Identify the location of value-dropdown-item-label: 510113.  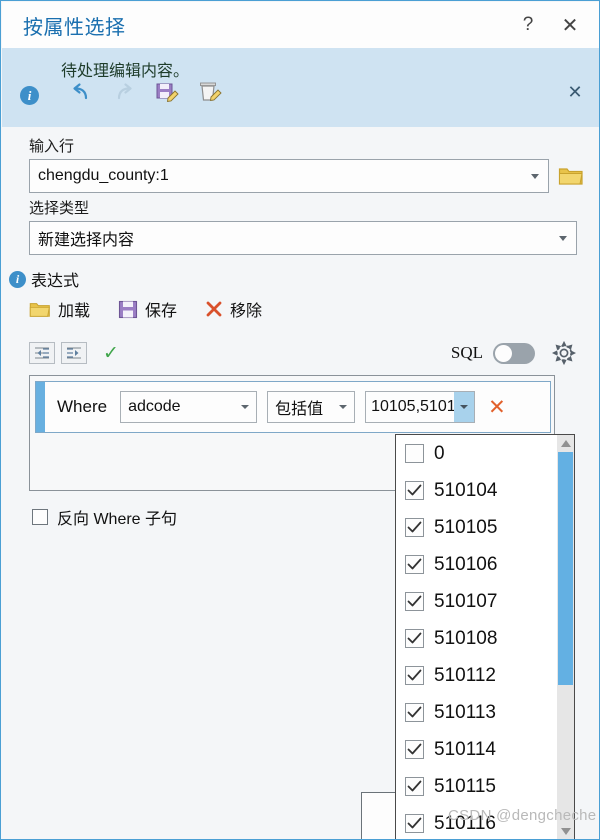
(465, 712).